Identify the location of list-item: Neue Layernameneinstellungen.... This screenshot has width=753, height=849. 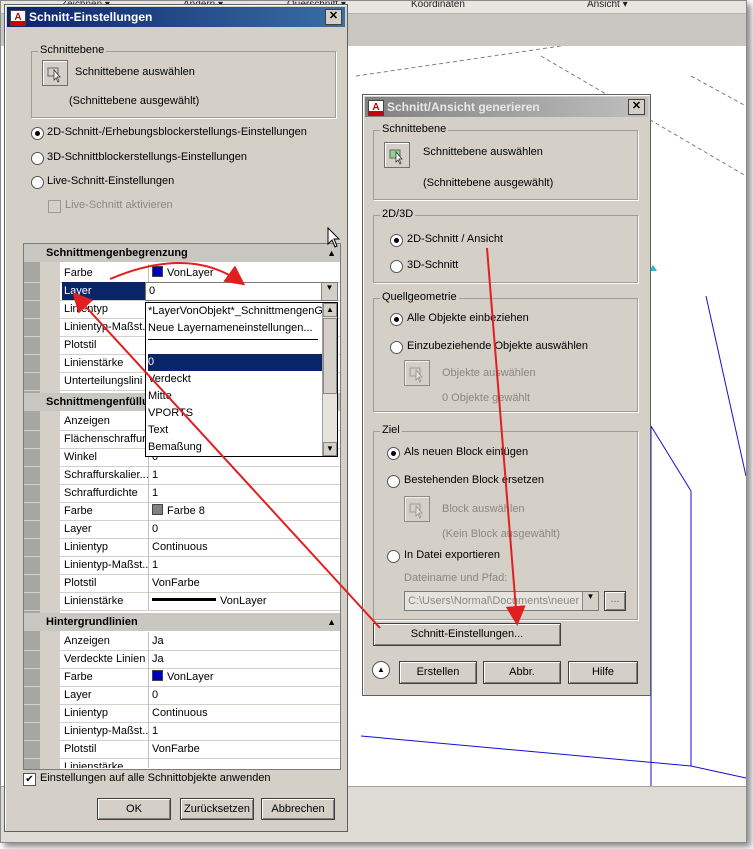
(235, 328).